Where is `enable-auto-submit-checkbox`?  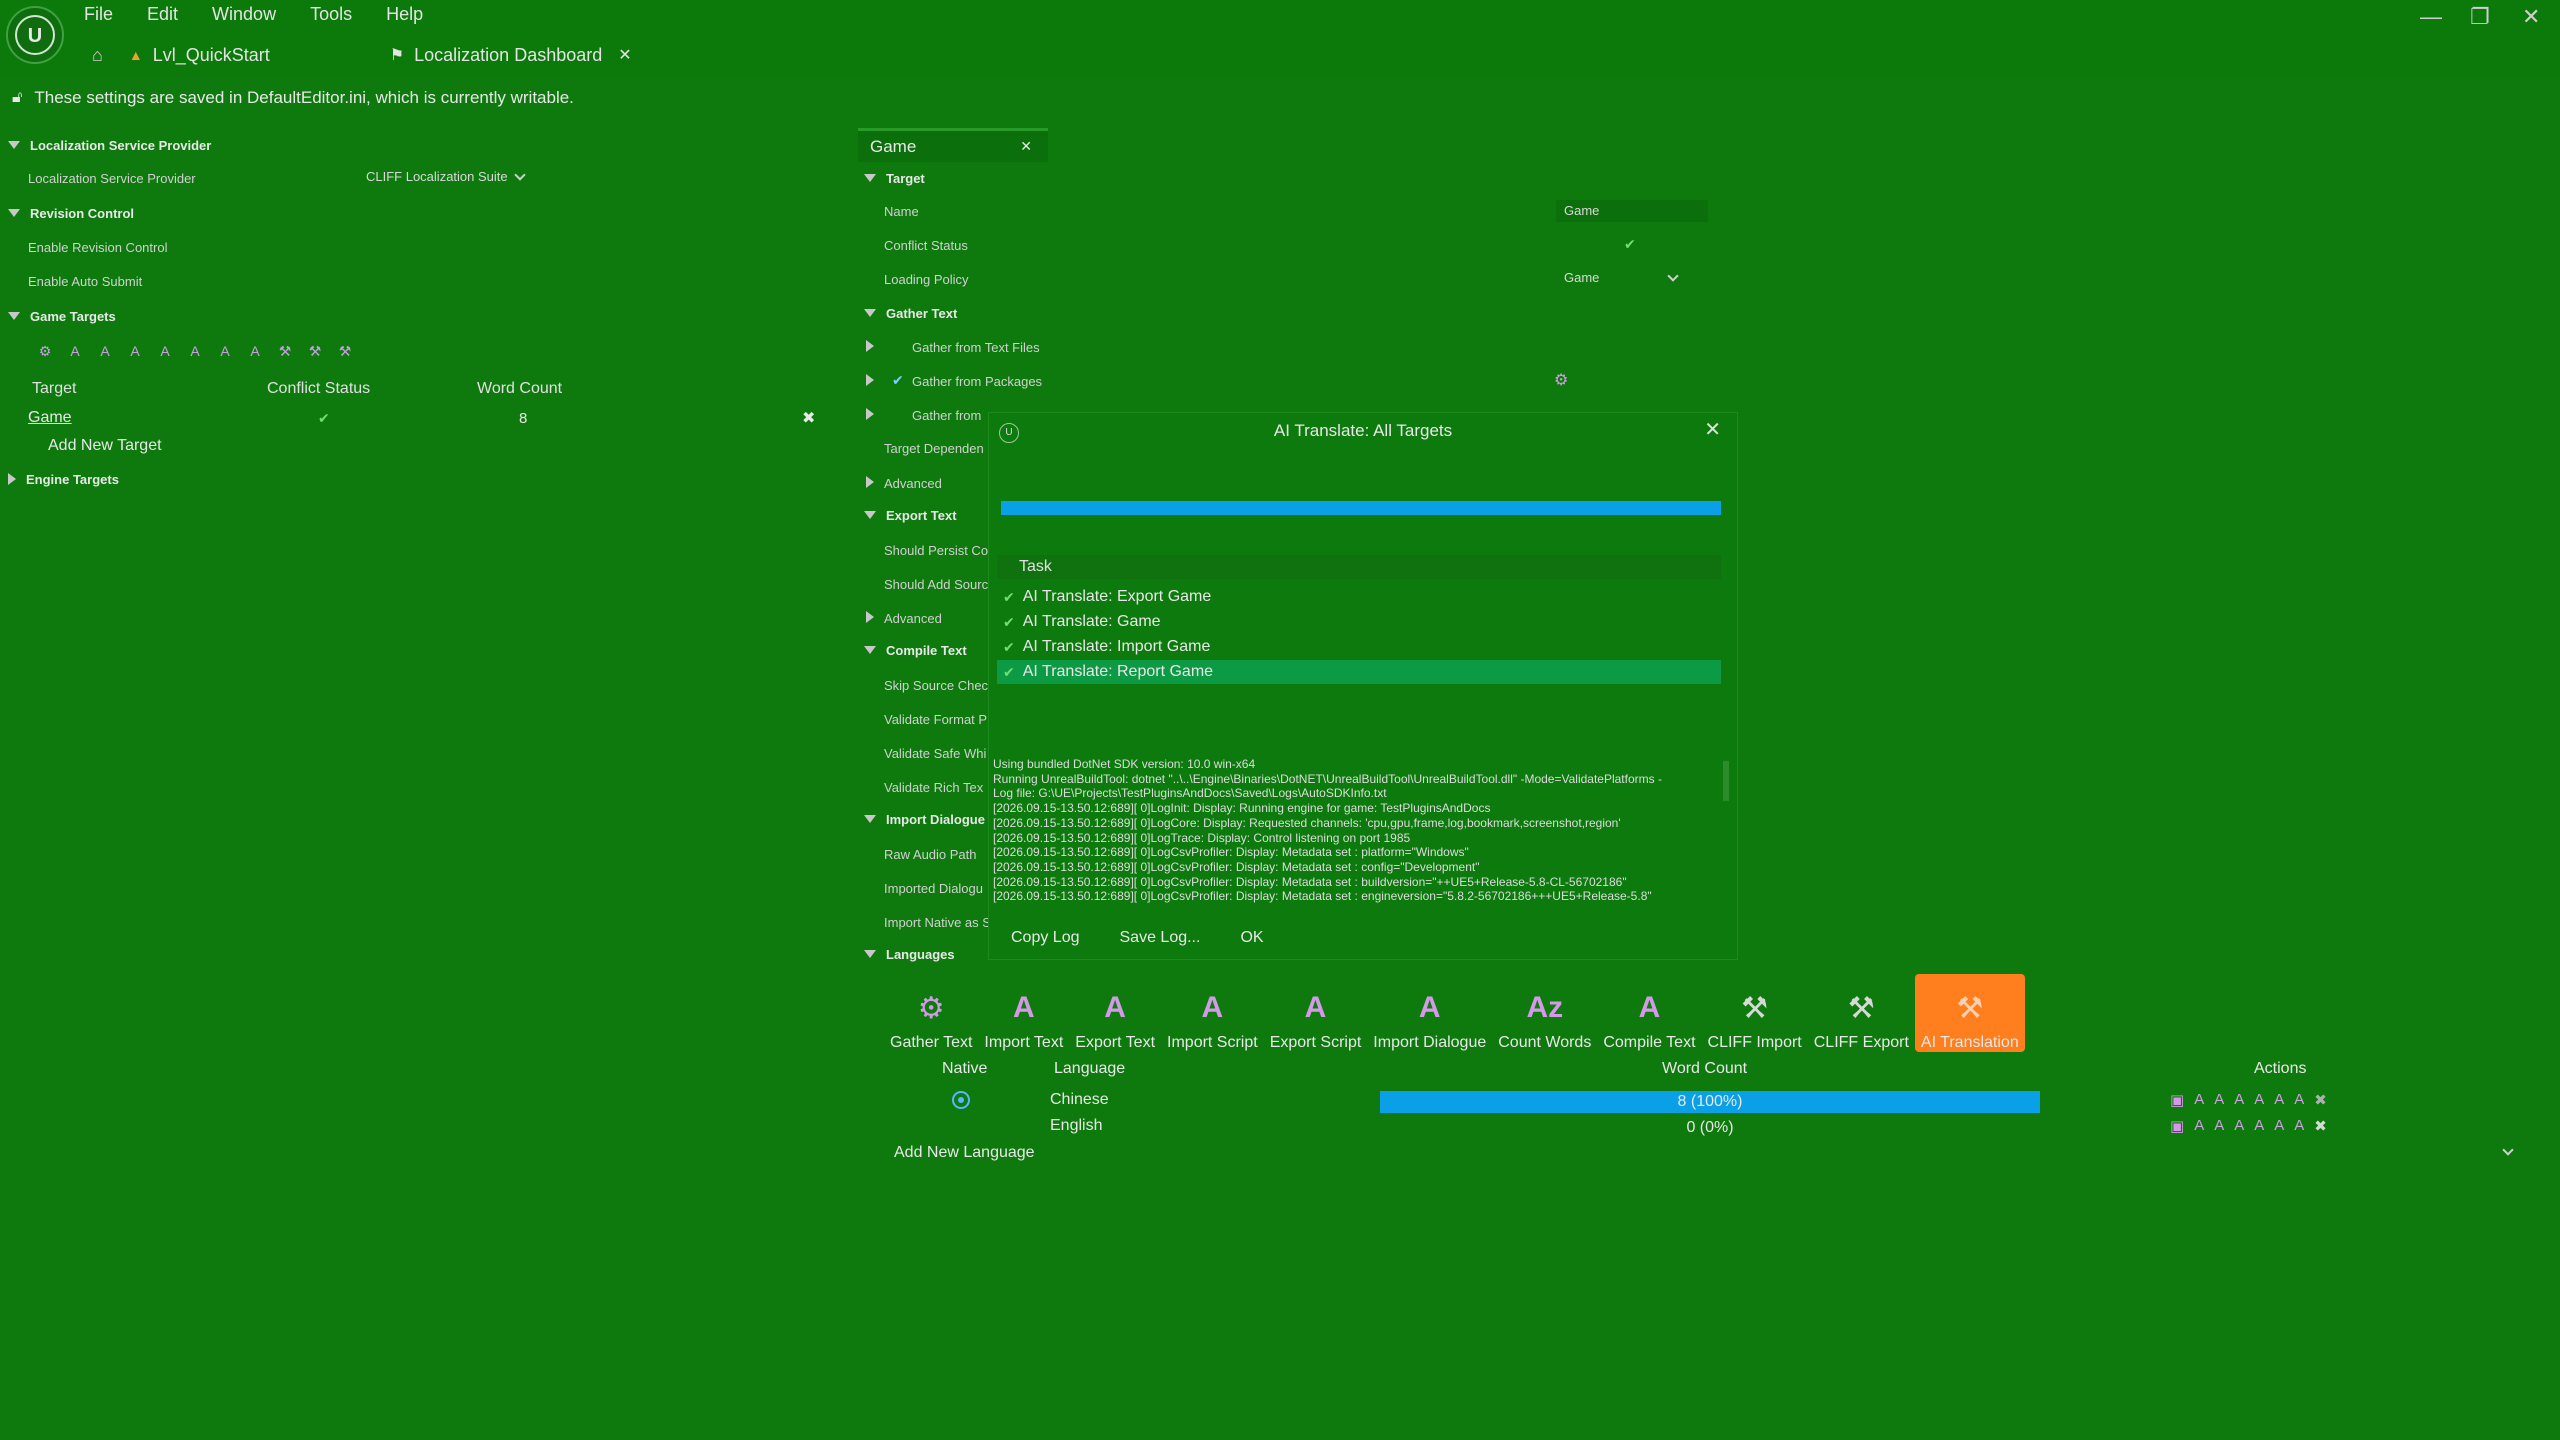 enable-auto-submit-checkbox is located at coordinates (369, 279).